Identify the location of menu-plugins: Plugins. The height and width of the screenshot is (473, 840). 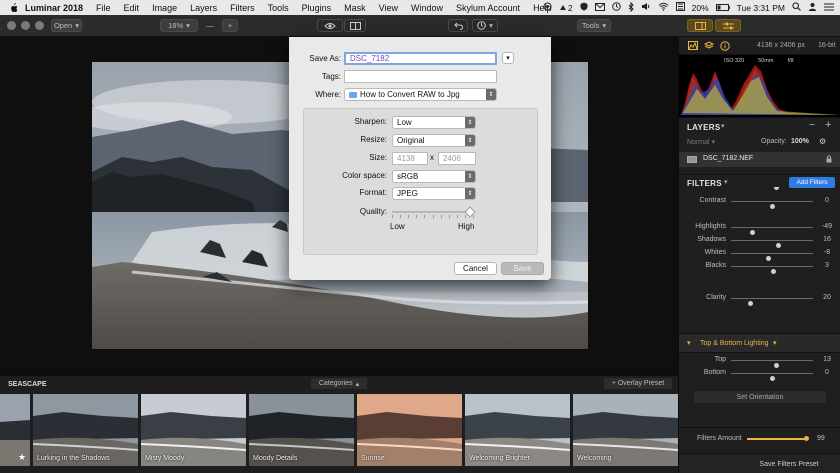
(317, 8).